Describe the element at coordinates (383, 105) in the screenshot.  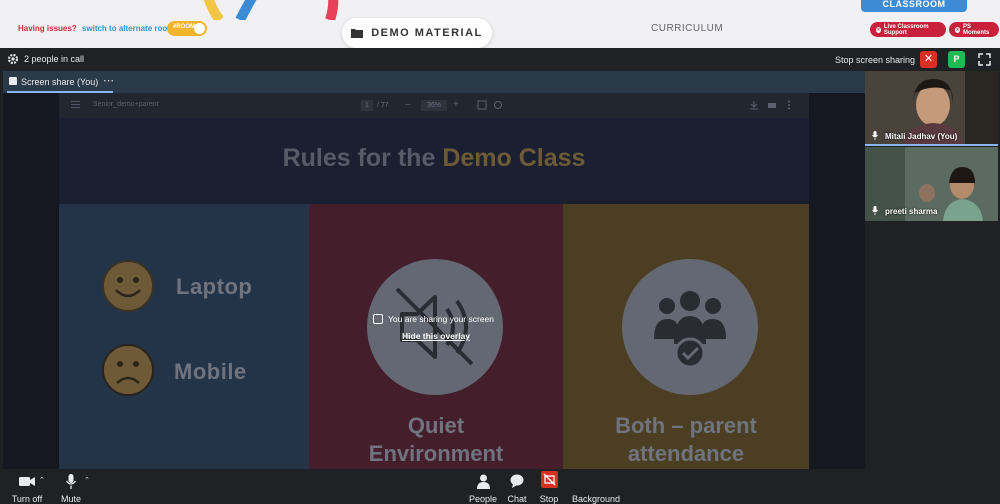
I see `page-total: / 77` at that location.